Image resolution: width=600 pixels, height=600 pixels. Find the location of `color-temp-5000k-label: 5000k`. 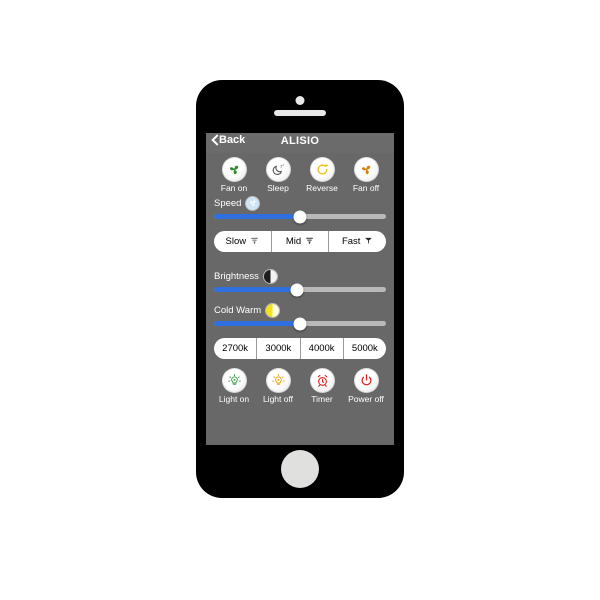

color-temp-5000k-label: 5000k is located at coordinates (364, 348).